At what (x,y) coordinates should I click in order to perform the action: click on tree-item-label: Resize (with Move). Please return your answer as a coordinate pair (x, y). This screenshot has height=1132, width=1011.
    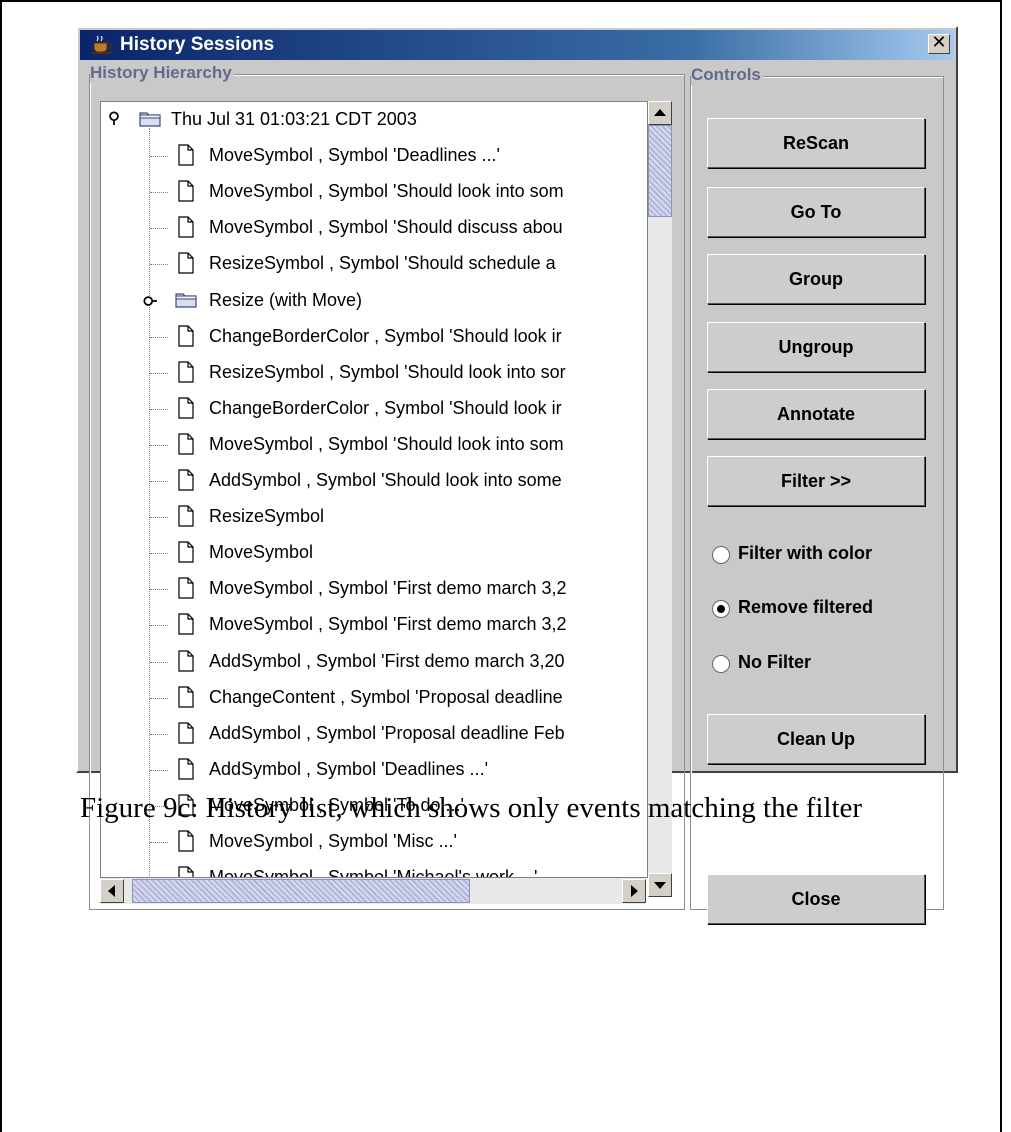
    Looking at the image, I should click on (286, 299).